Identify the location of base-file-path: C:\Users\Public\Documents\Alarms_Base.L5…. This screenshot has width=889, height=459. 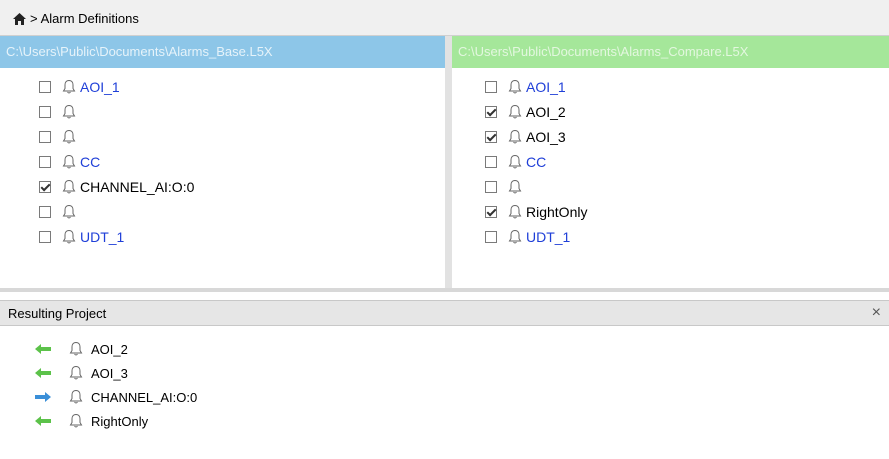
(222, 52).